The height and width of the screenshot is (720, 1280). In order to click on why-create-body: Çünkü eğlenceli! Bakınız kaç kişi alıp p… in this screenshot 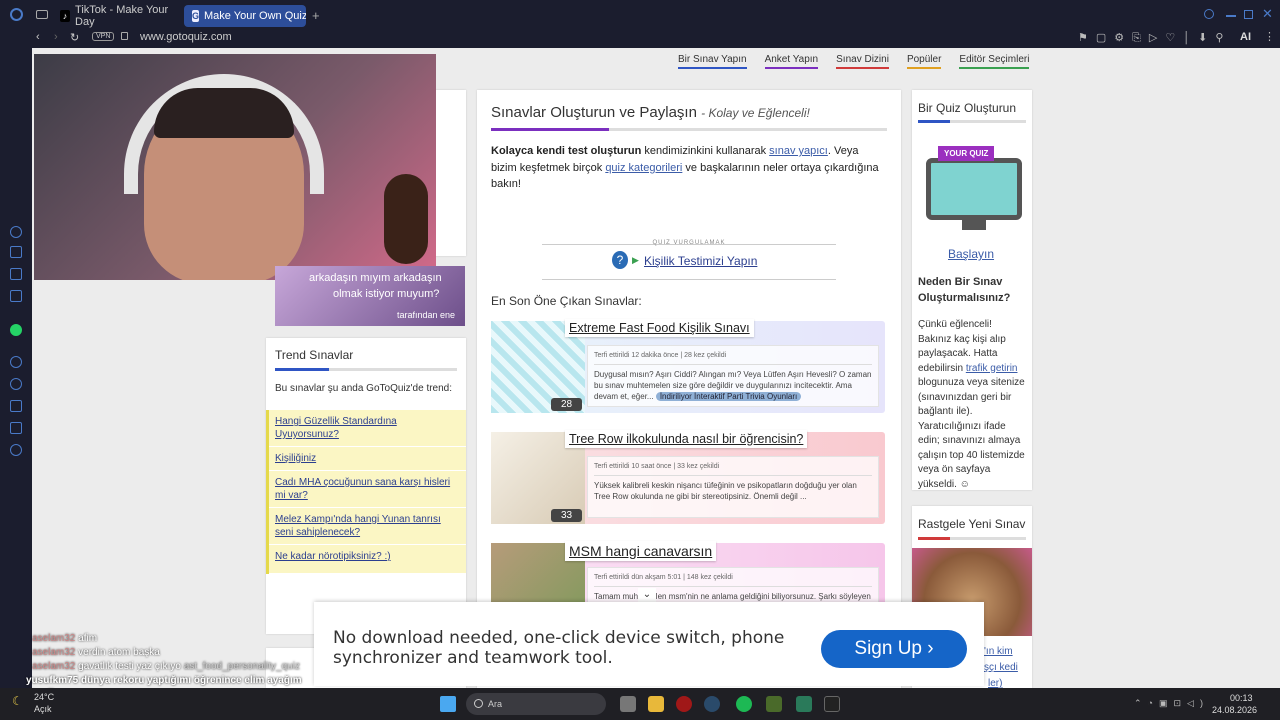, I will do `click(971, 404)`.